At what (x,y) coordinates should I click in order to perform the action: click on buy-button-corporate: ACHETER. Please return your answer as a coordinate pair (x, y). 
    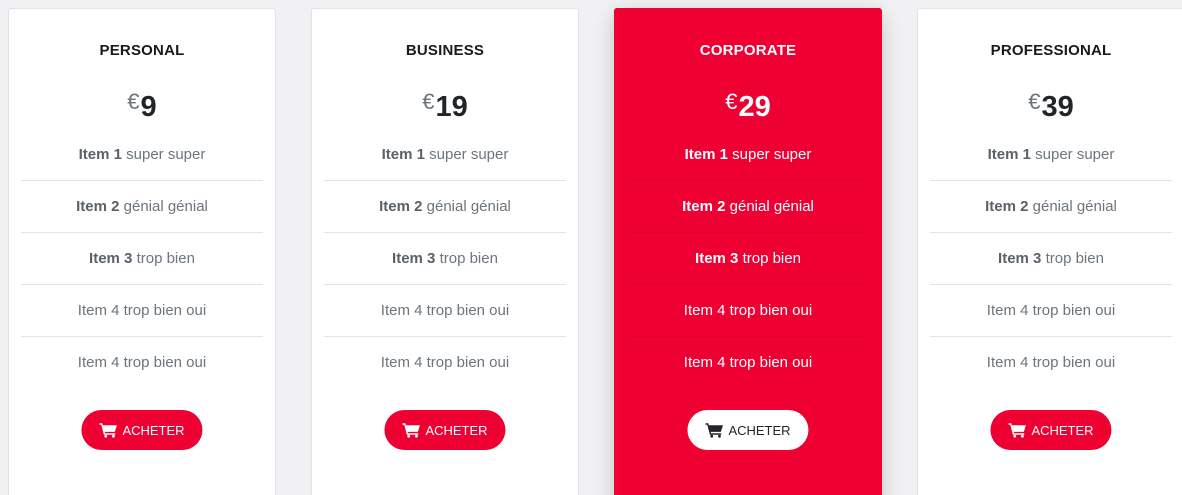
    Looking at the image, I should click on (748, 430).